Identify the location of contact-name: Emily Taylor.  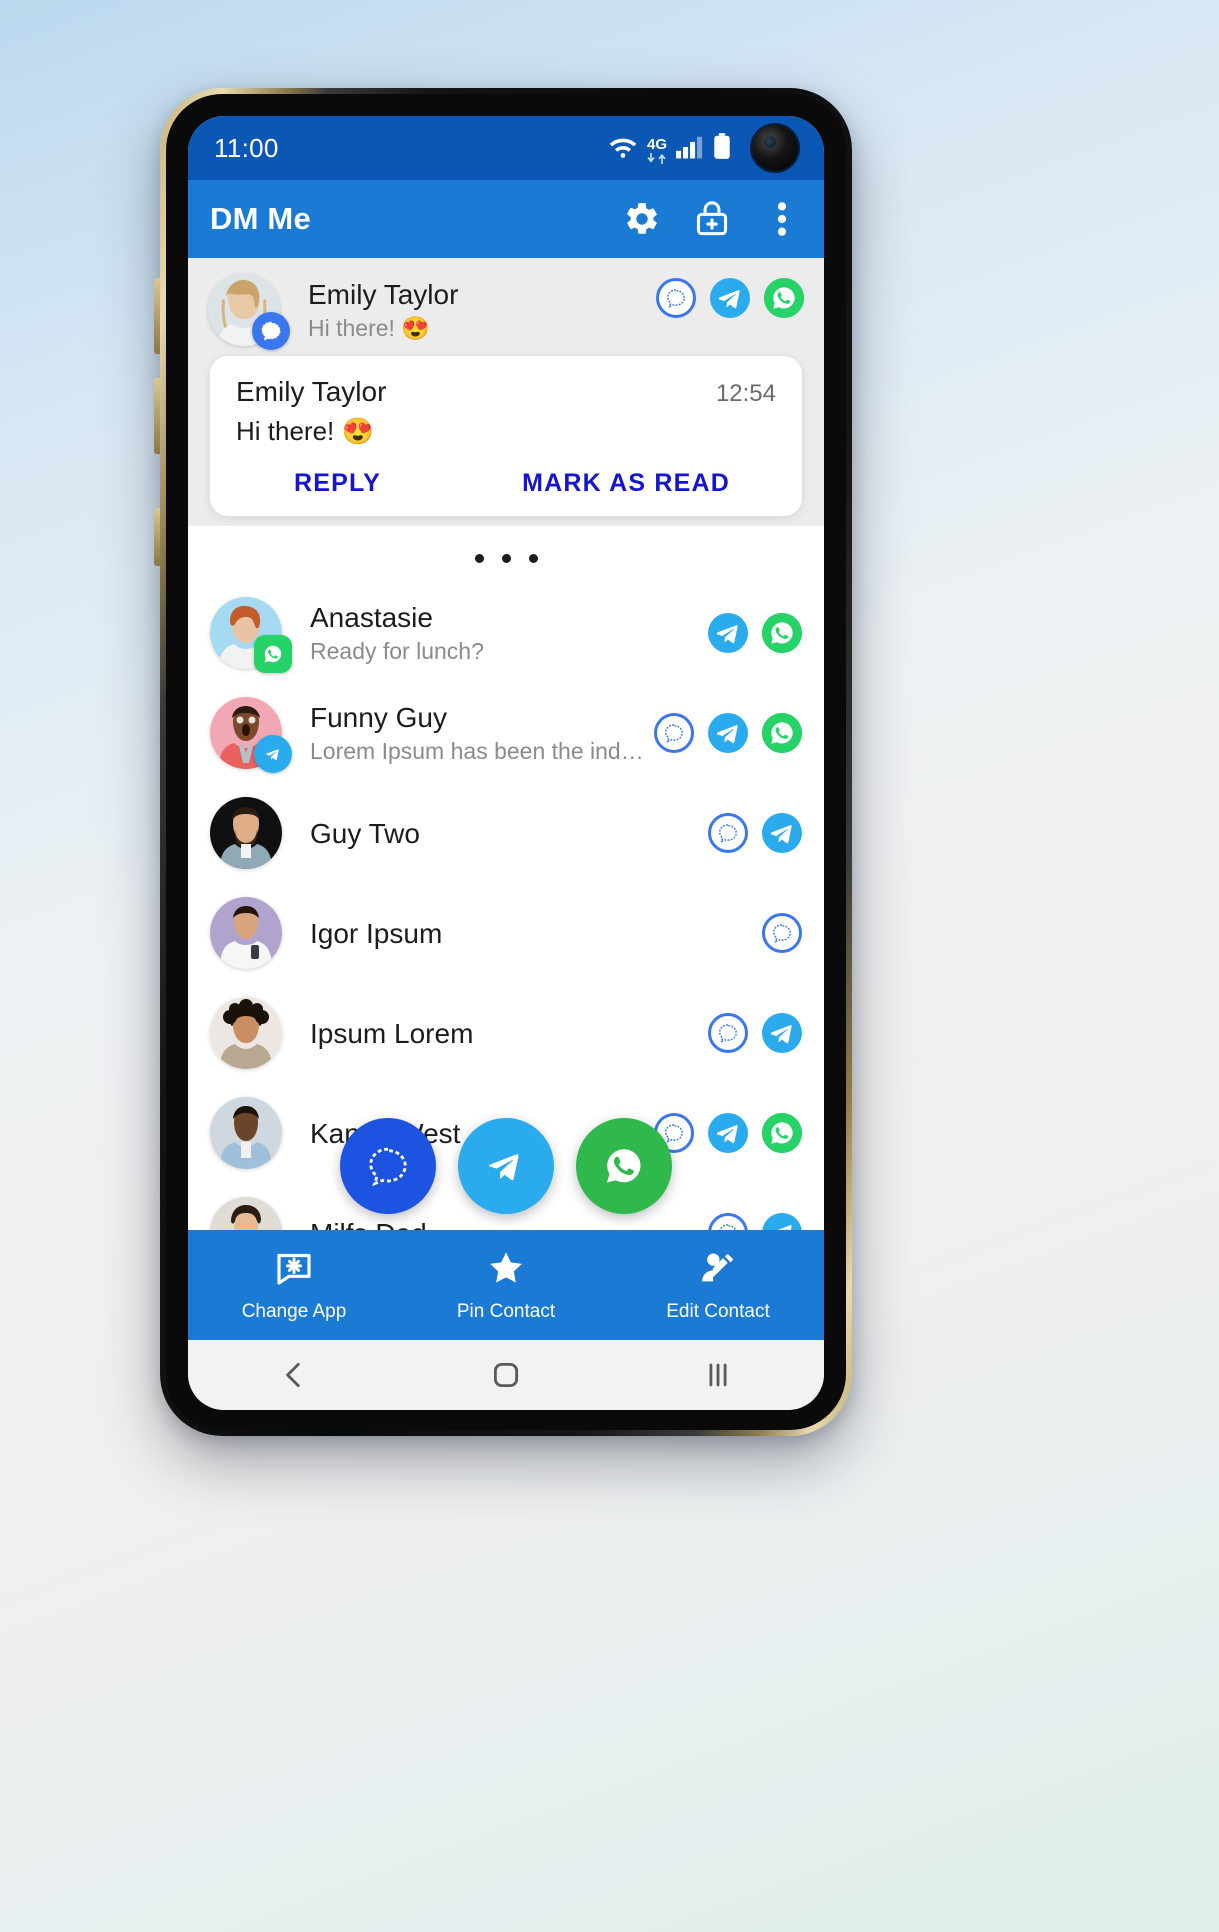
(383, 294).